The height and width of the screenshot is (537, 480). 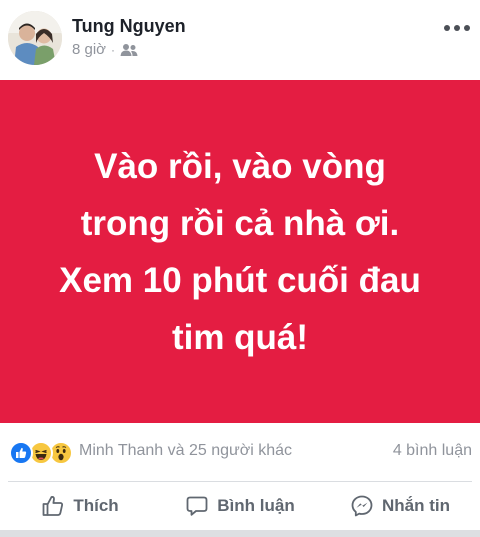 I want to click on post-header: Tung Nguyen 8 giờ ·, so click(x=240, y=40).